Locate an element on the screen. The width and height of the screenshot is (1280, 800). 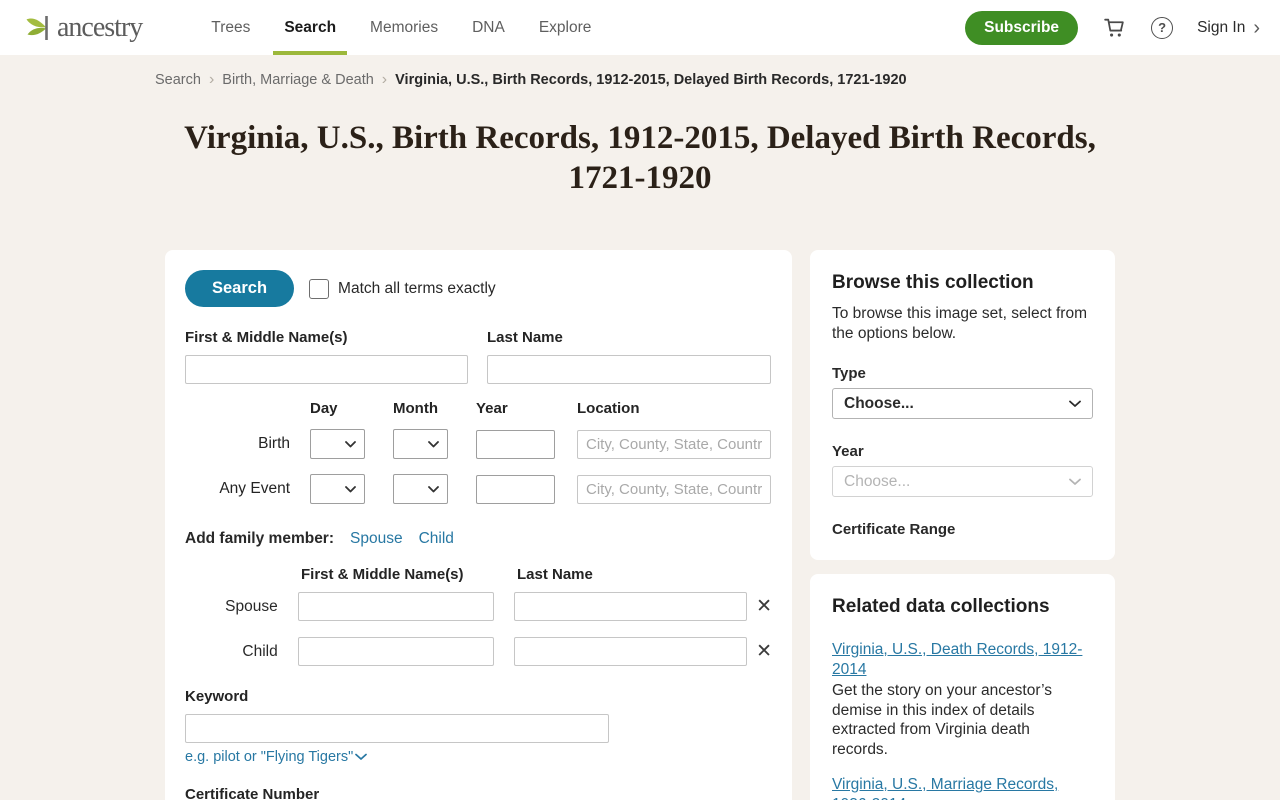
first-name-input is located at coordinates (326, 369).